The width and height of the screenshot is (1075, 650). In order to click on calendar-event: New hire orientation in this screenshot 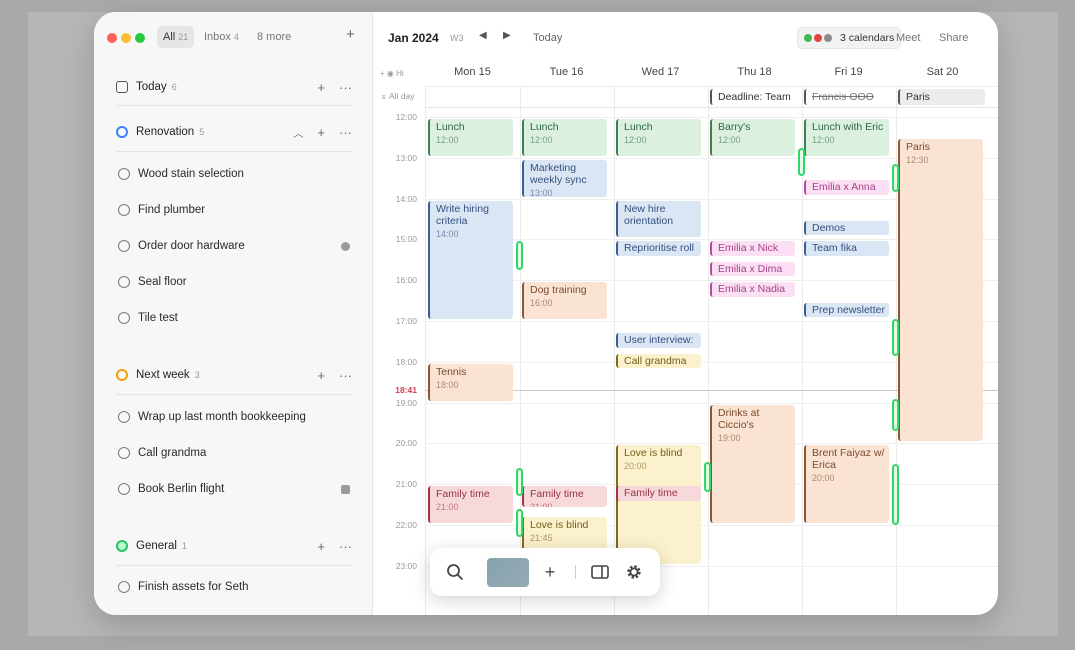, I will do `click(658, 219)`.